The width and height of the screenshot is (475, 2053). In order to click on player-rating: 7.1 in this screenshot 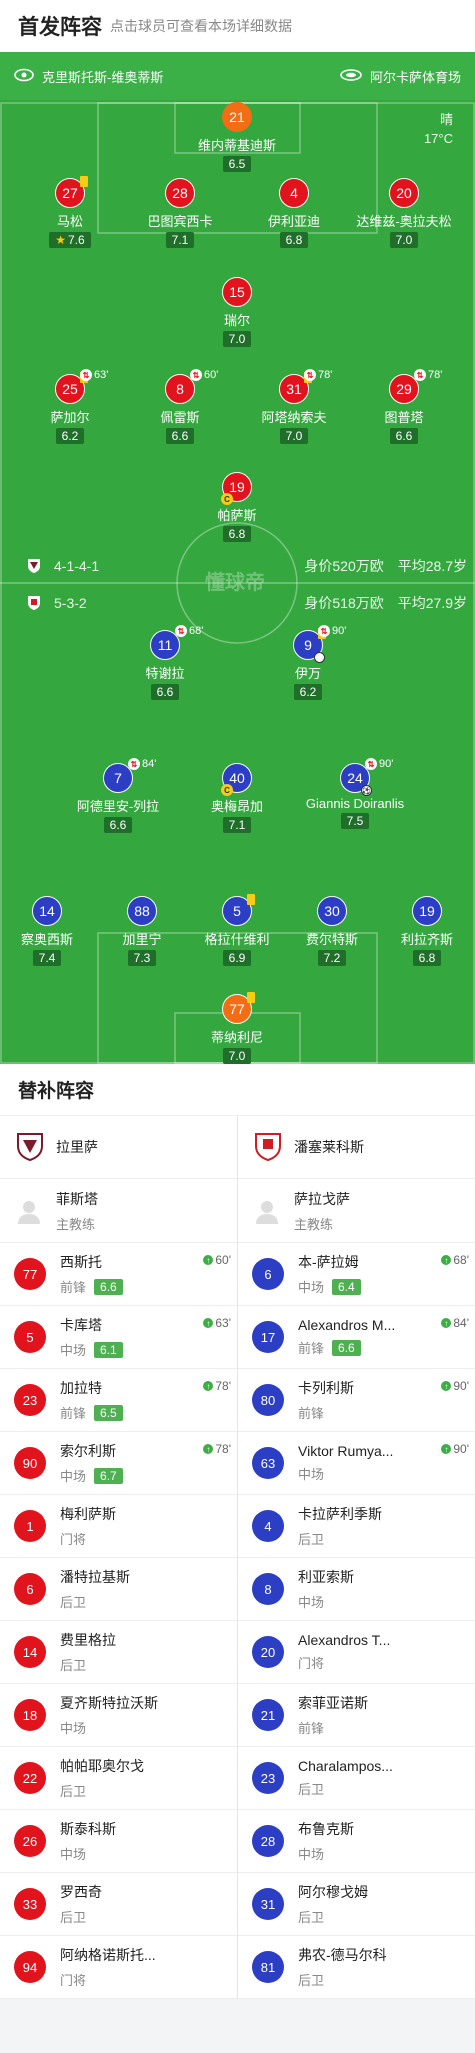, I will do `click(180, 240)`.